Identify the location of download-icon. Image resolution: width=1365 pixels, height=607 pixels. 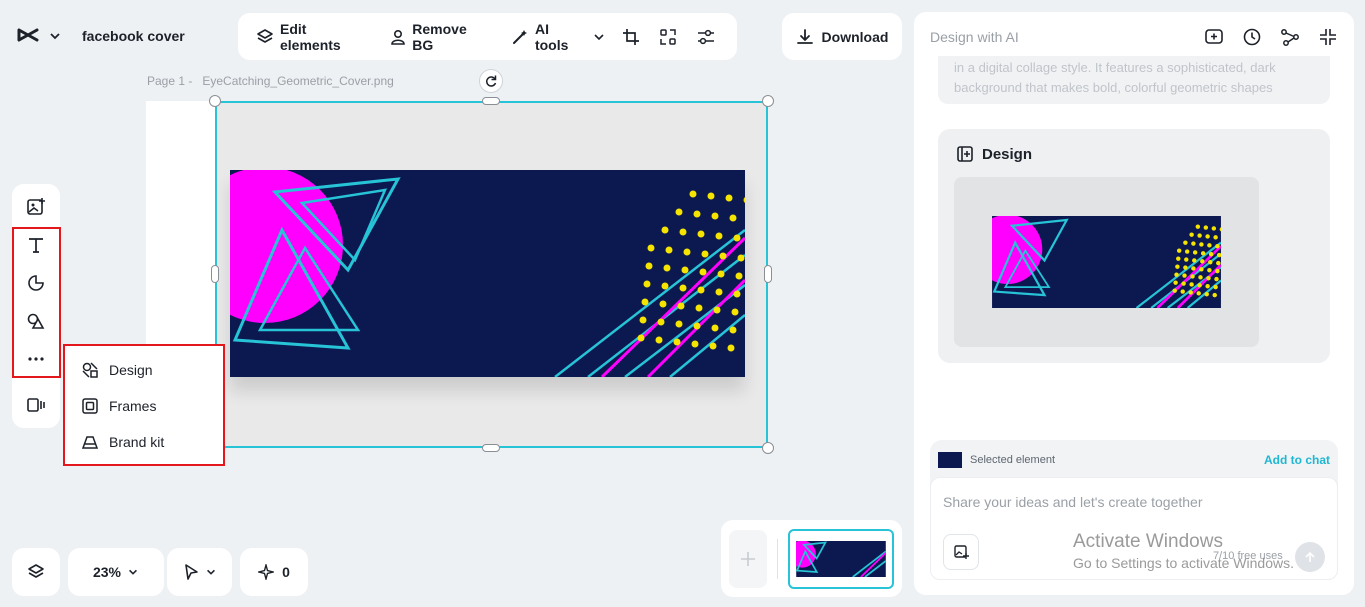
(805, 37).